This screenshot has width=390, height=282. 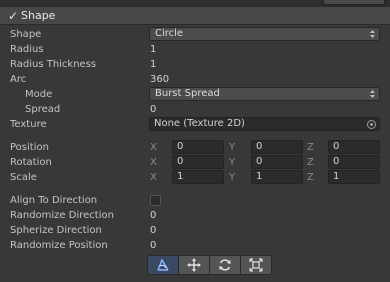 I want to click on align-to-direction-checkbox, so click(x=155, y=200).